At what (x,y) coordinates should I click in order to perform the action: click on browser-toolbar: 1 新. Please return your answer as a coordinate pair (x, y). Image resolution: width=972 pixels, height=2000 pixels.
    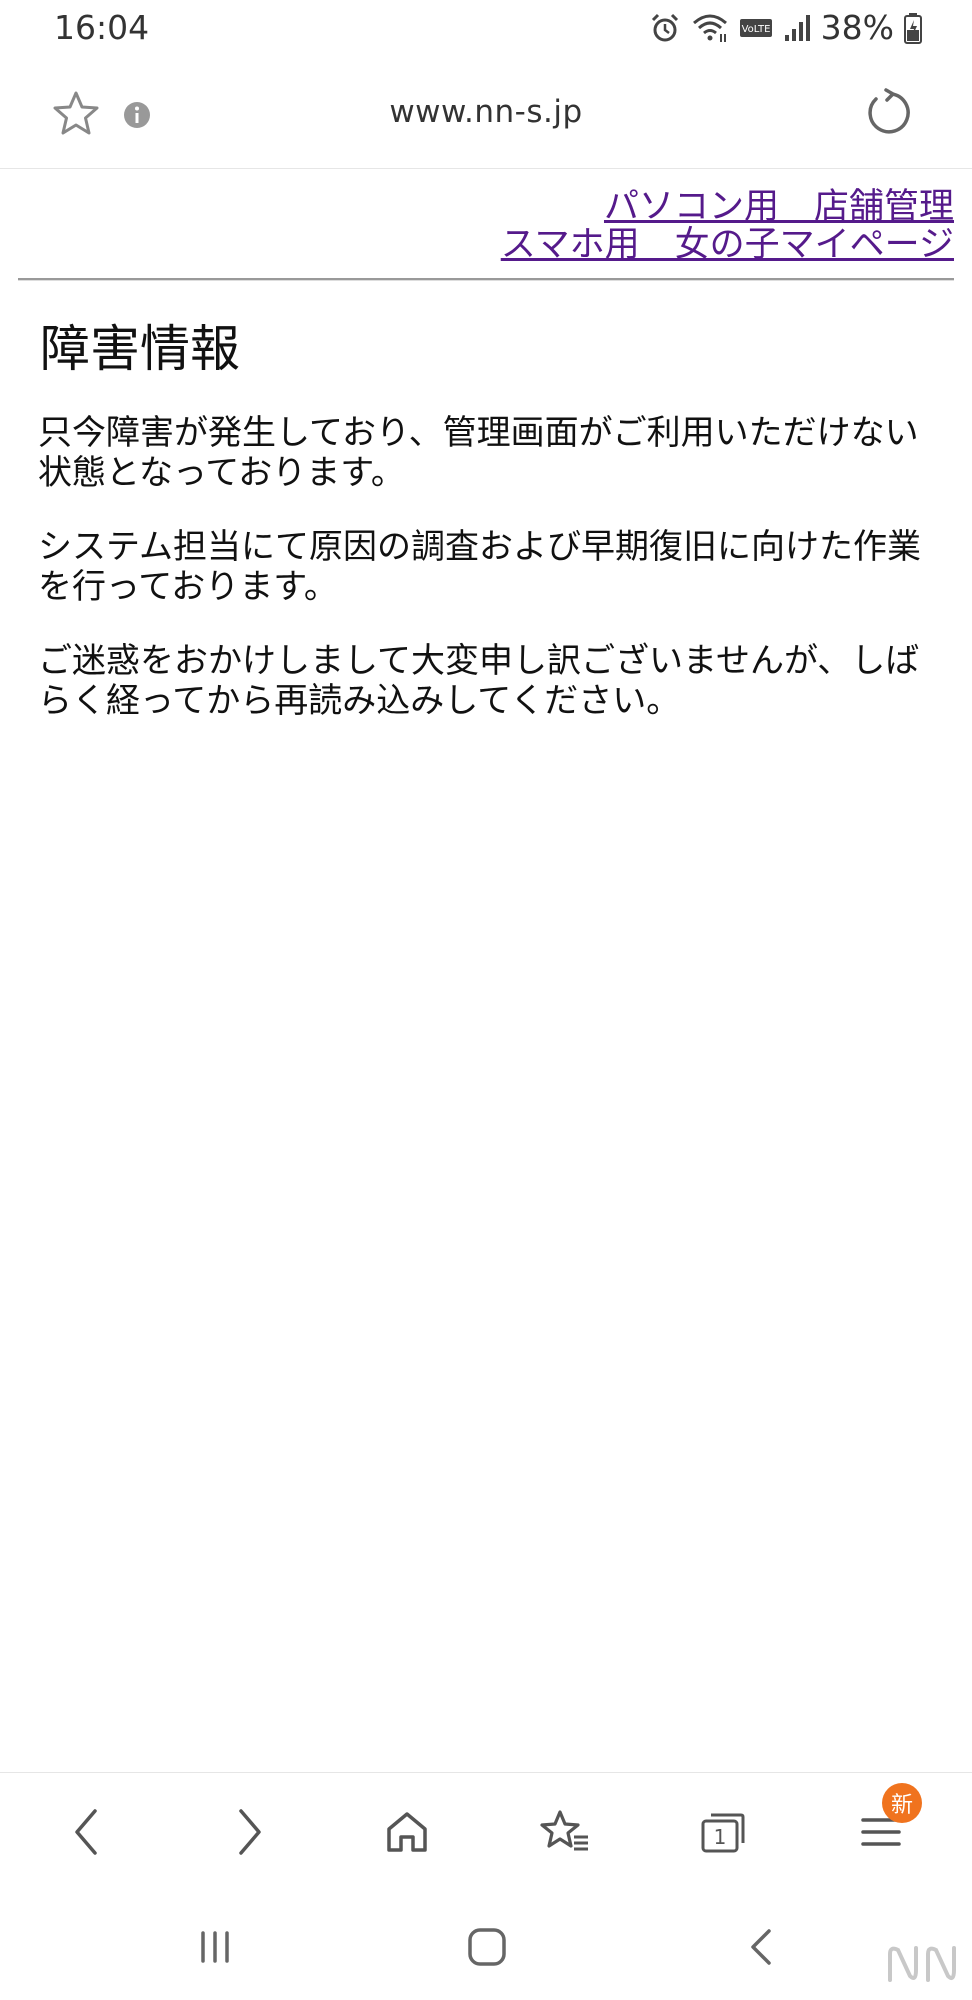
    Looking at the image, I should click on (486, 1831).